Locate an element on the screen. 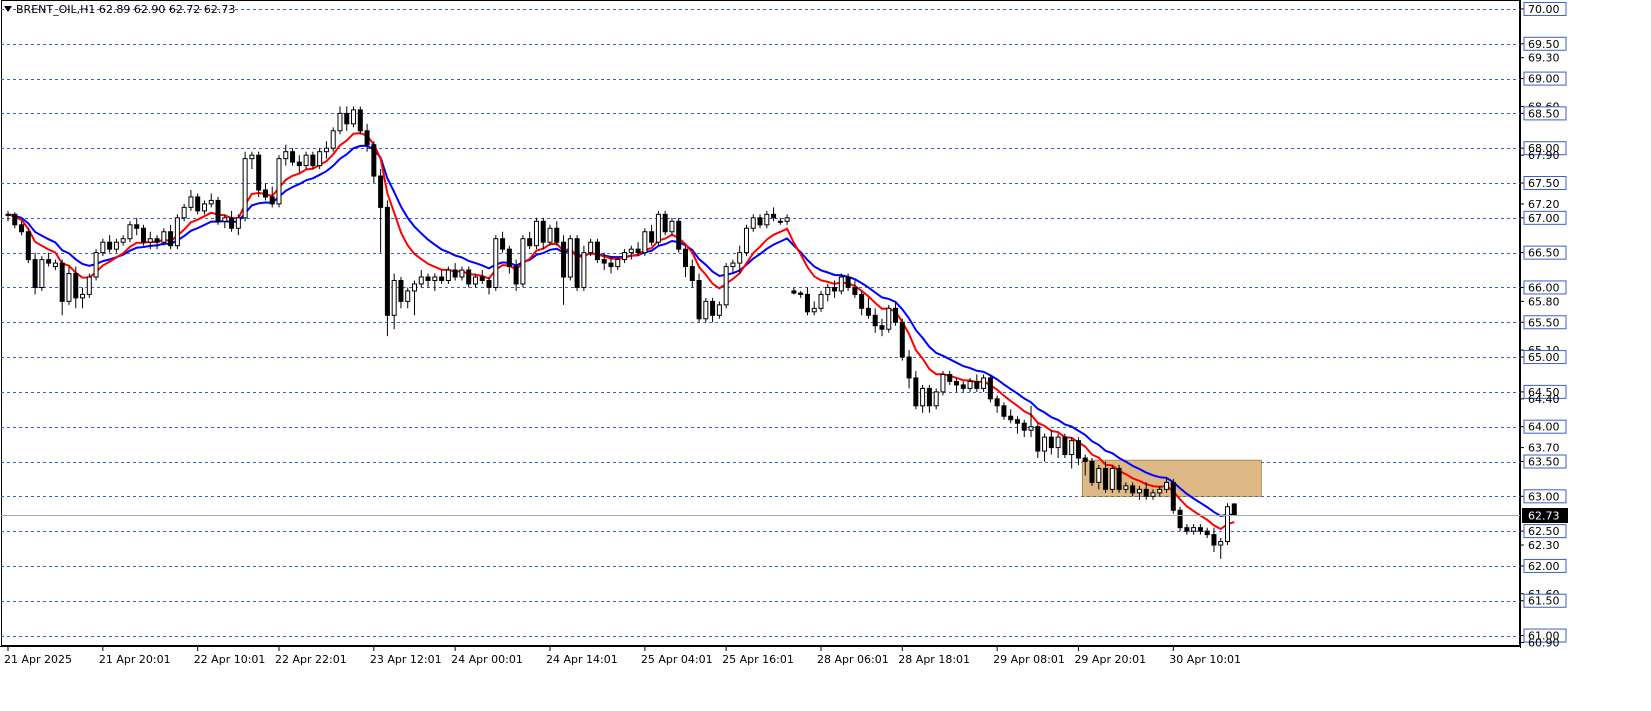 This screenshot has height=711, width=1651. time-tick-label: 30 Apr 10:01 is located at coordinates (1205, 659).